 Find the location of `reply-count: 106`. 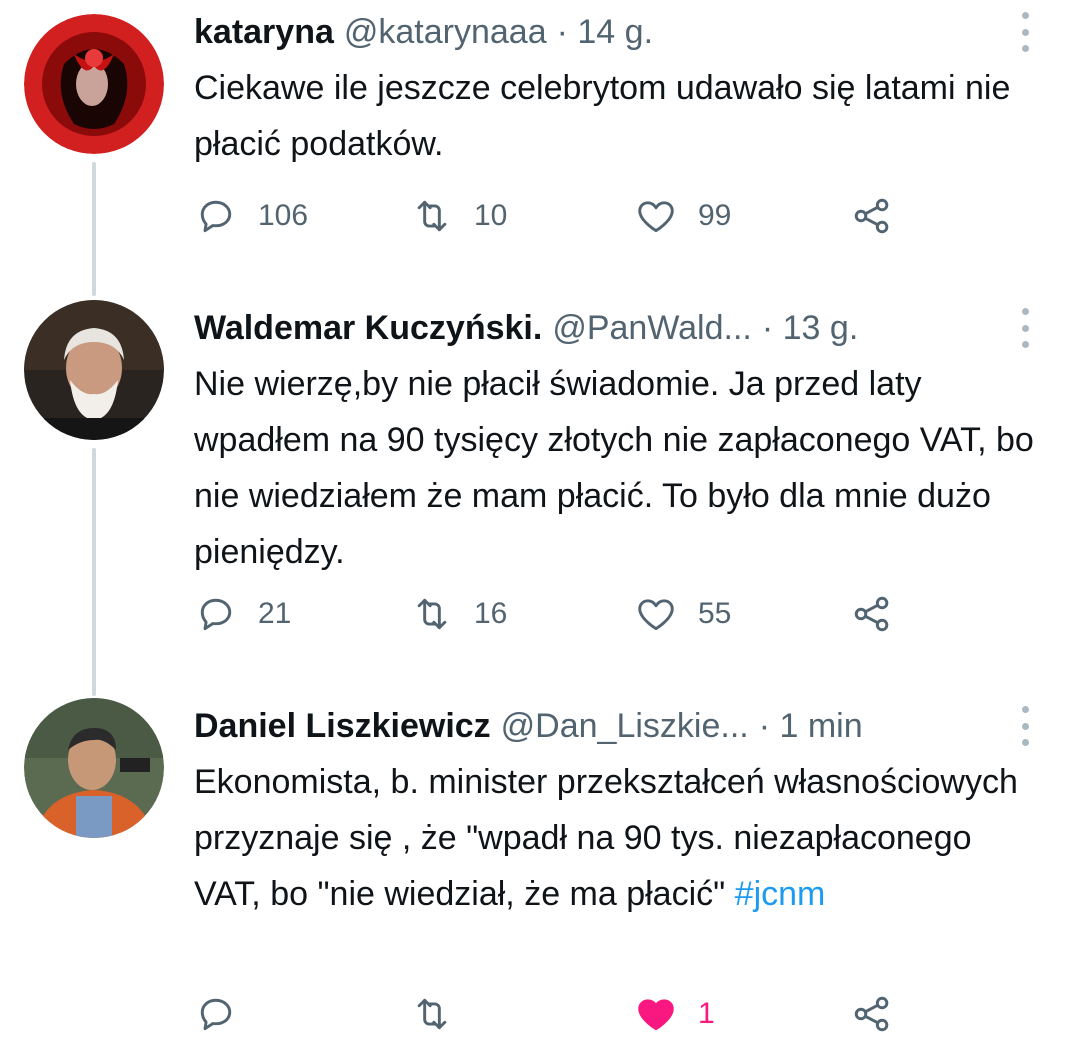

reply-count: 106 is located at coordinates (283, 215).